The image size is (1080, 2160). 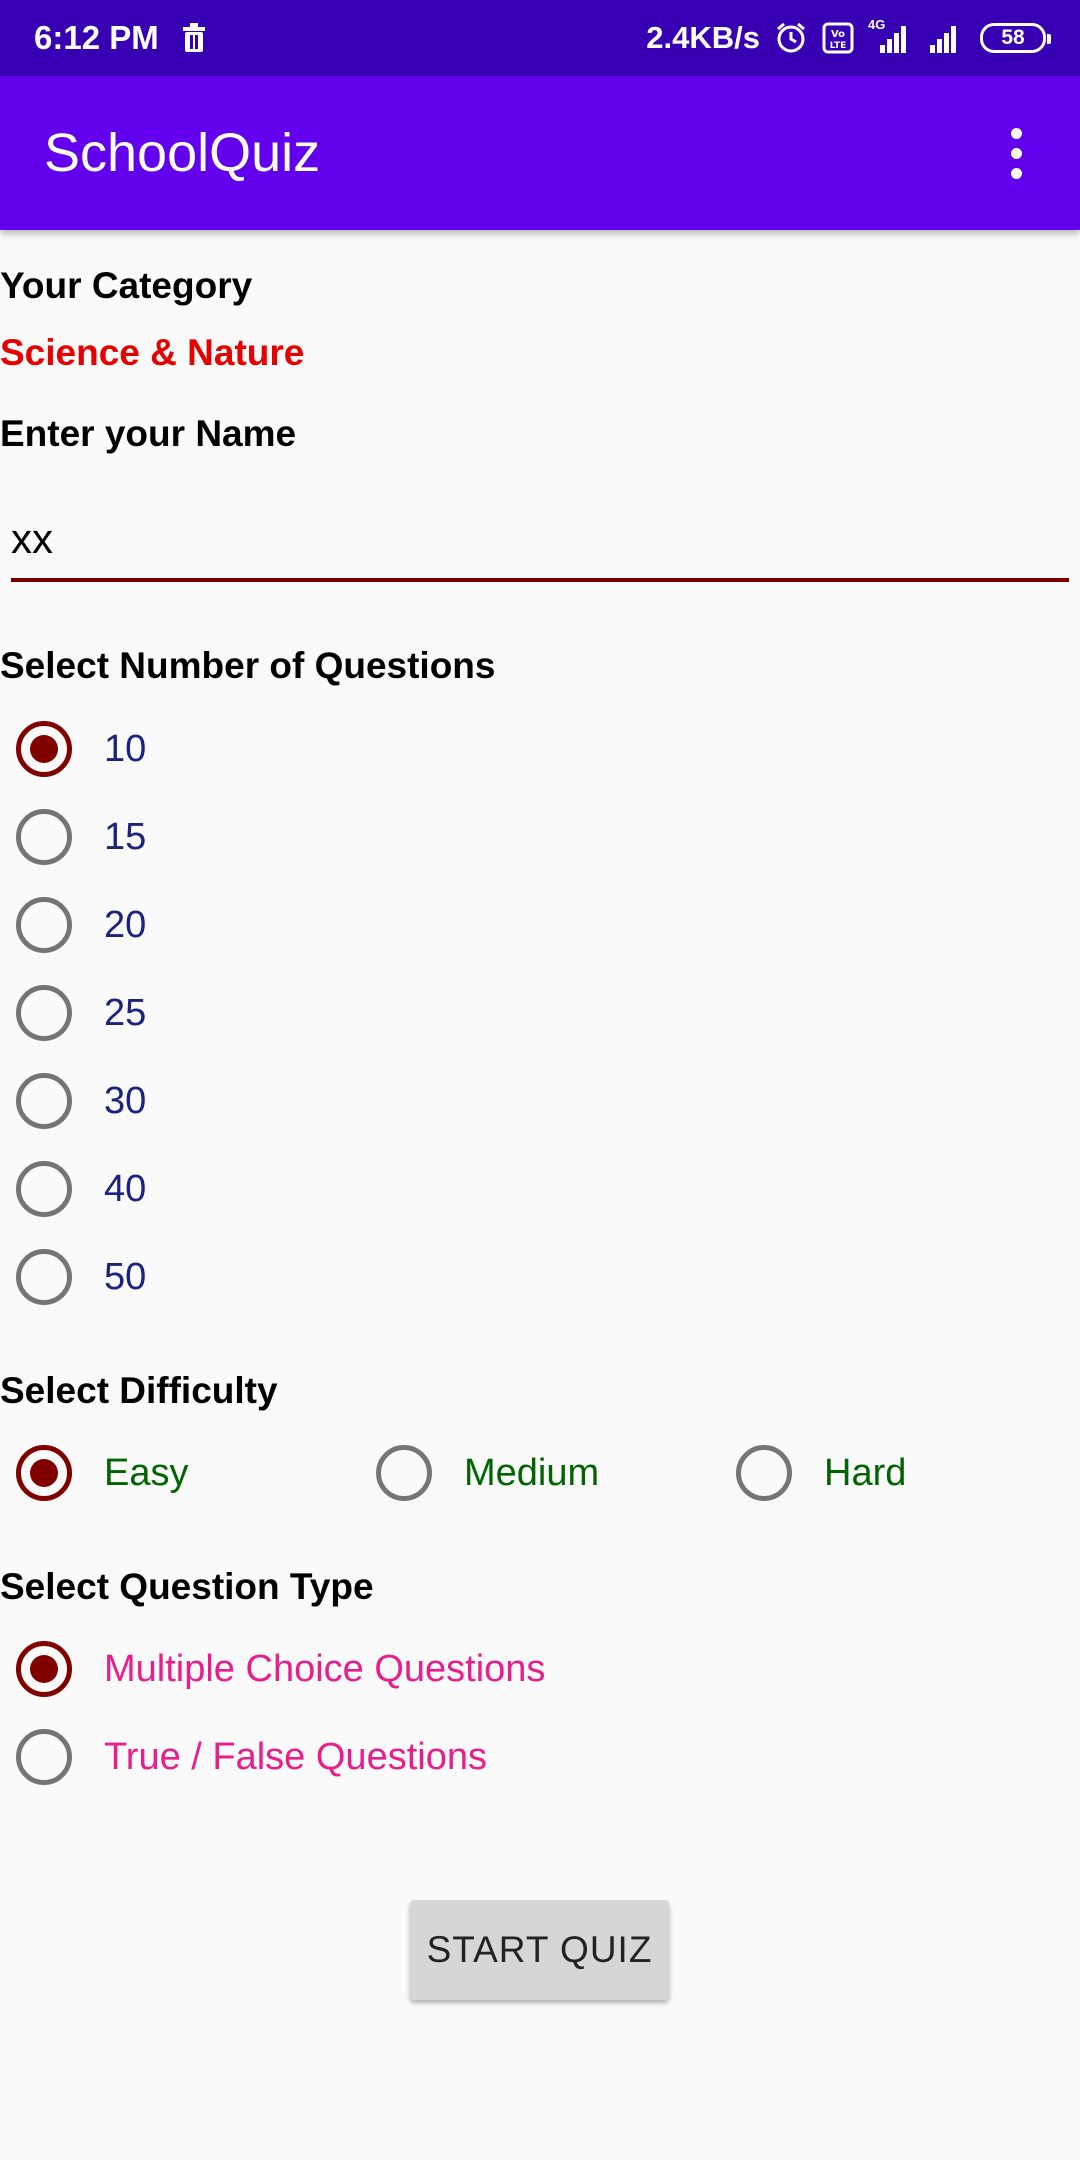 I want to click on volte-icon: Vo LTE, so click(x=838, y=38).